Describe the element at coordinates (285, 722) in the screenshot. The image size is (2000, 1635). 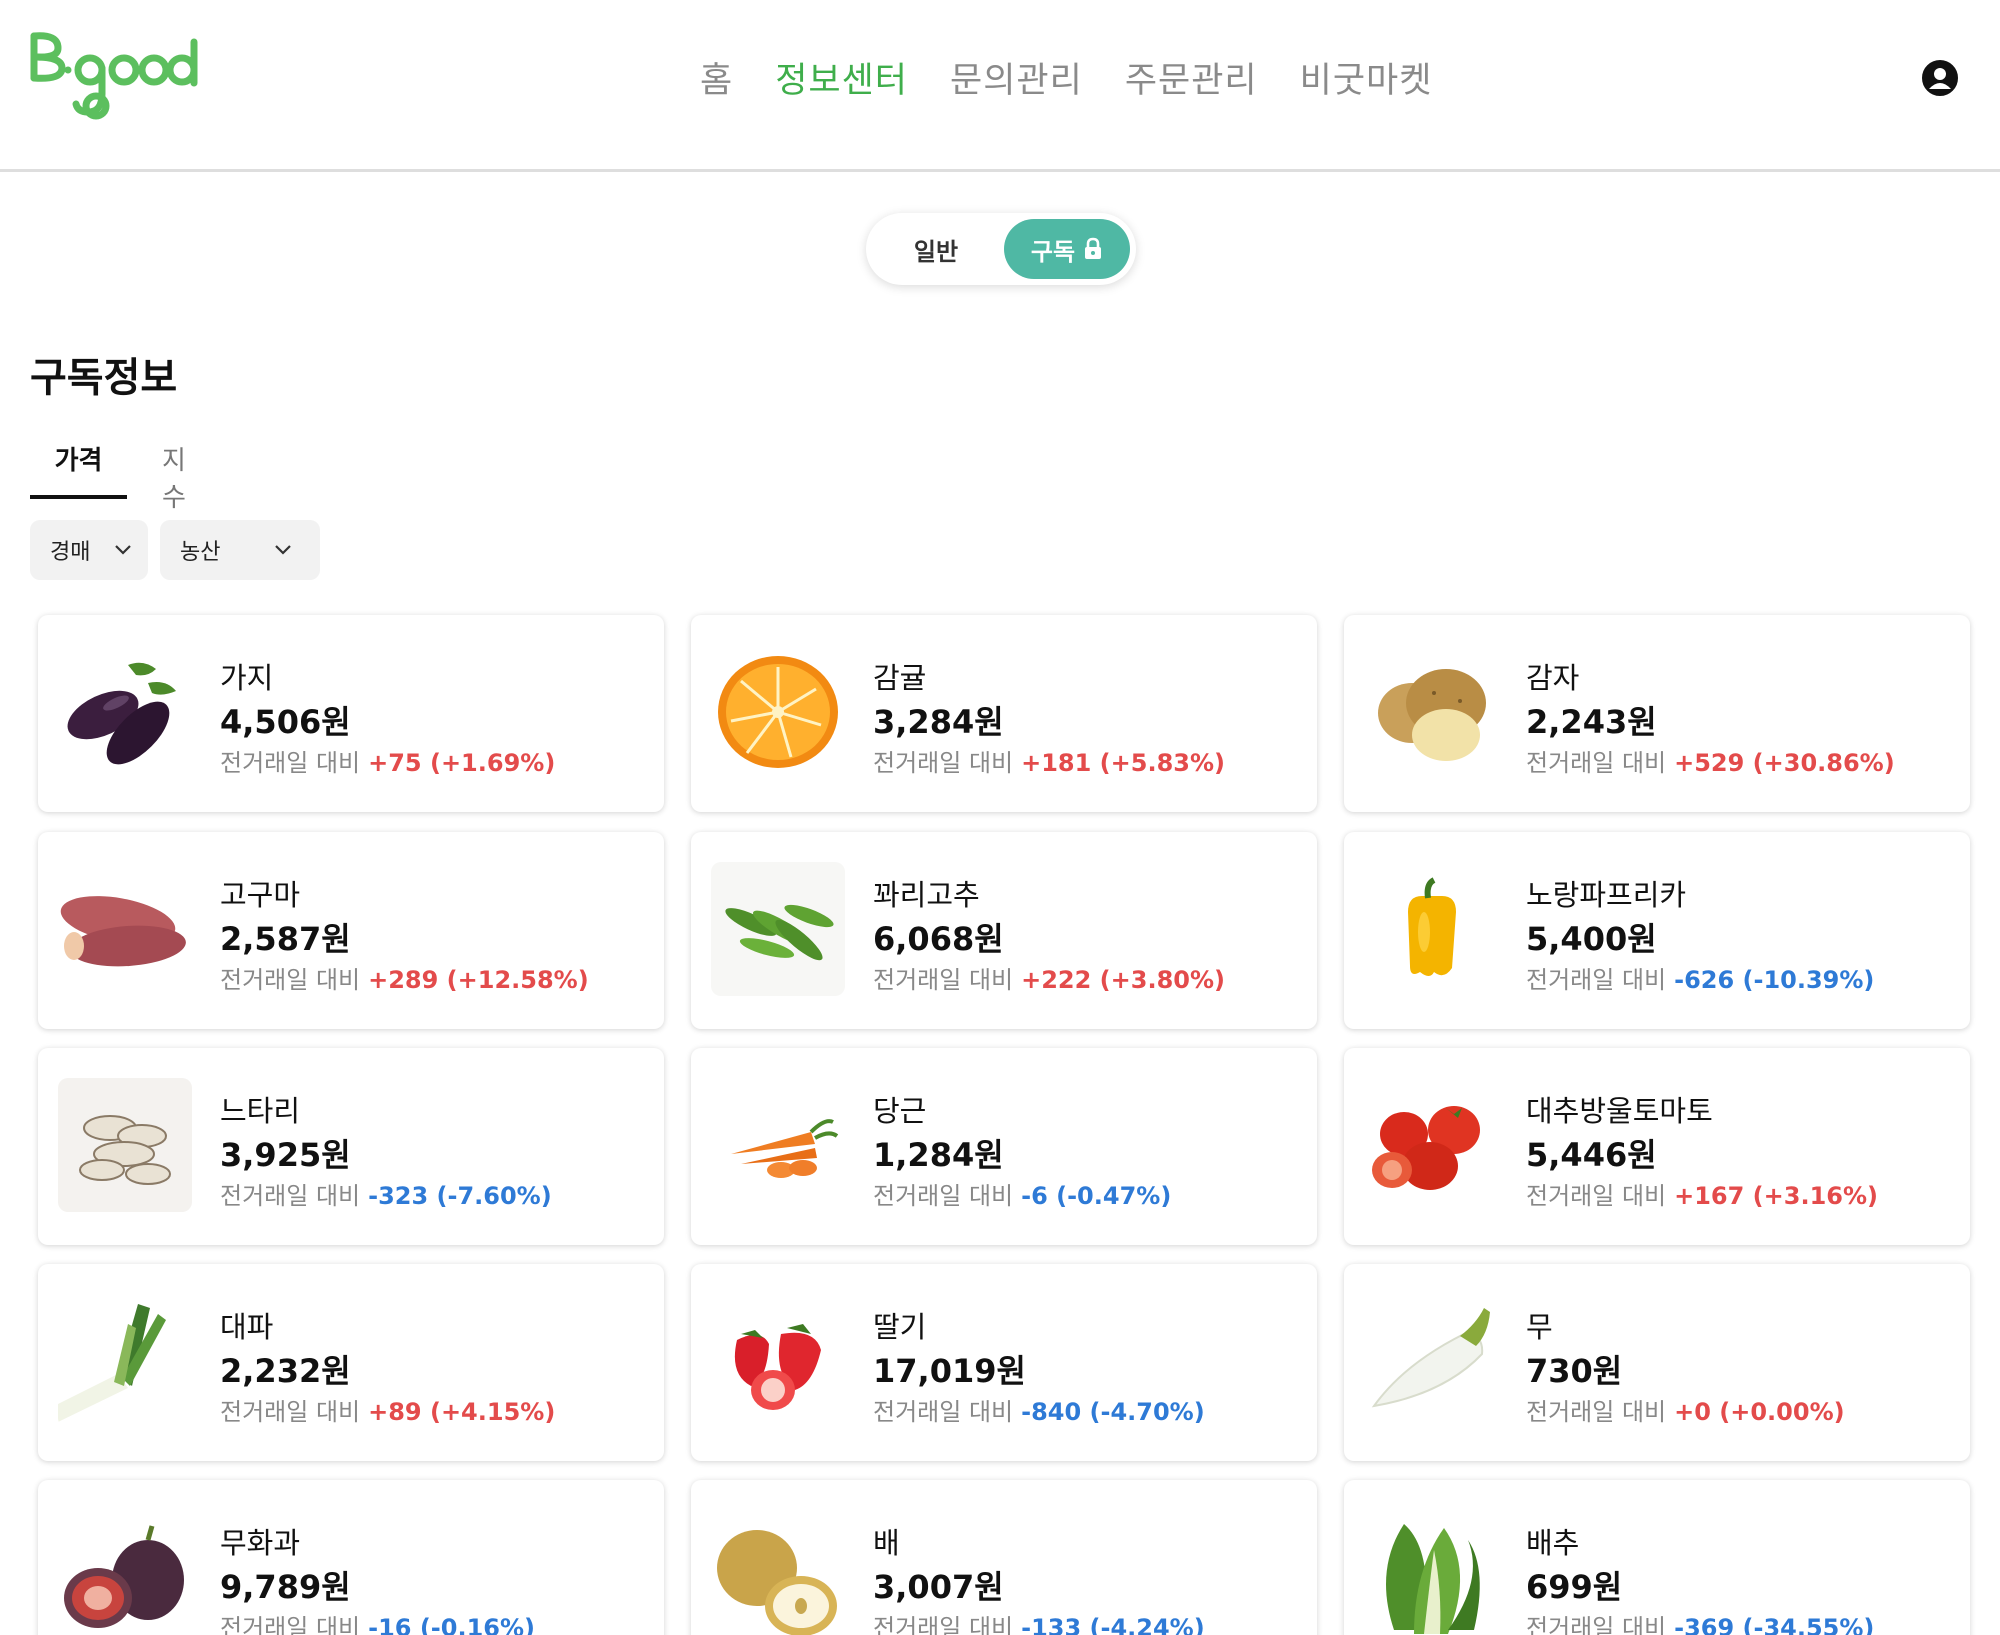
I see `product-price: 4,506원` at that location.